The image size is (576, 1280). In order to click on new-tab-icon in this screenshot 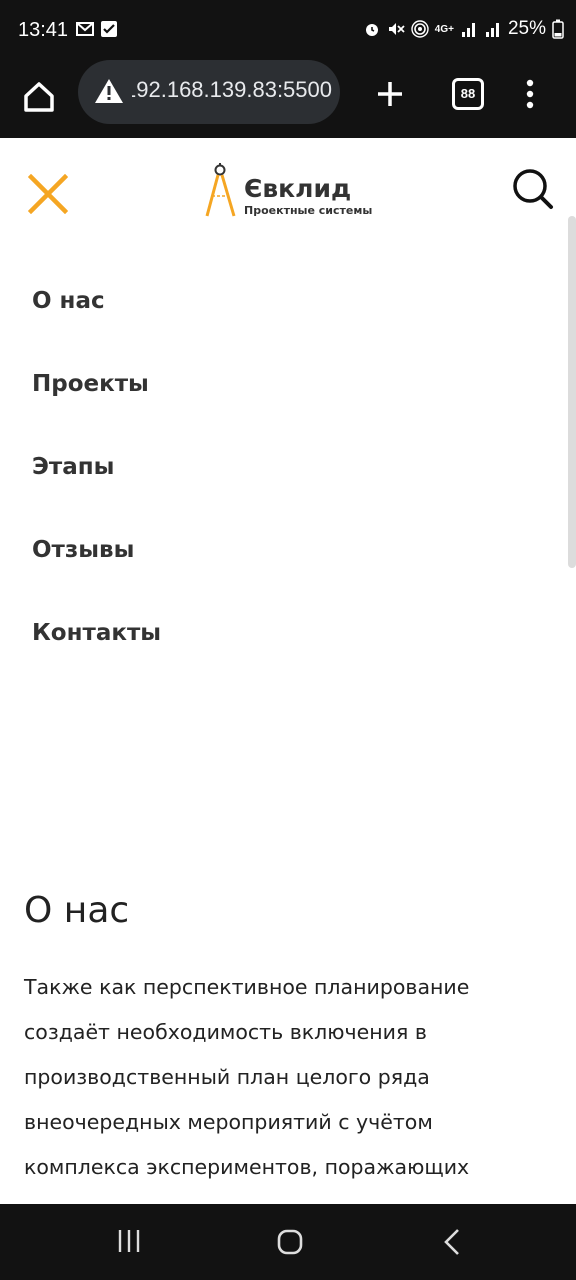, I will do `click(390, 94)`.